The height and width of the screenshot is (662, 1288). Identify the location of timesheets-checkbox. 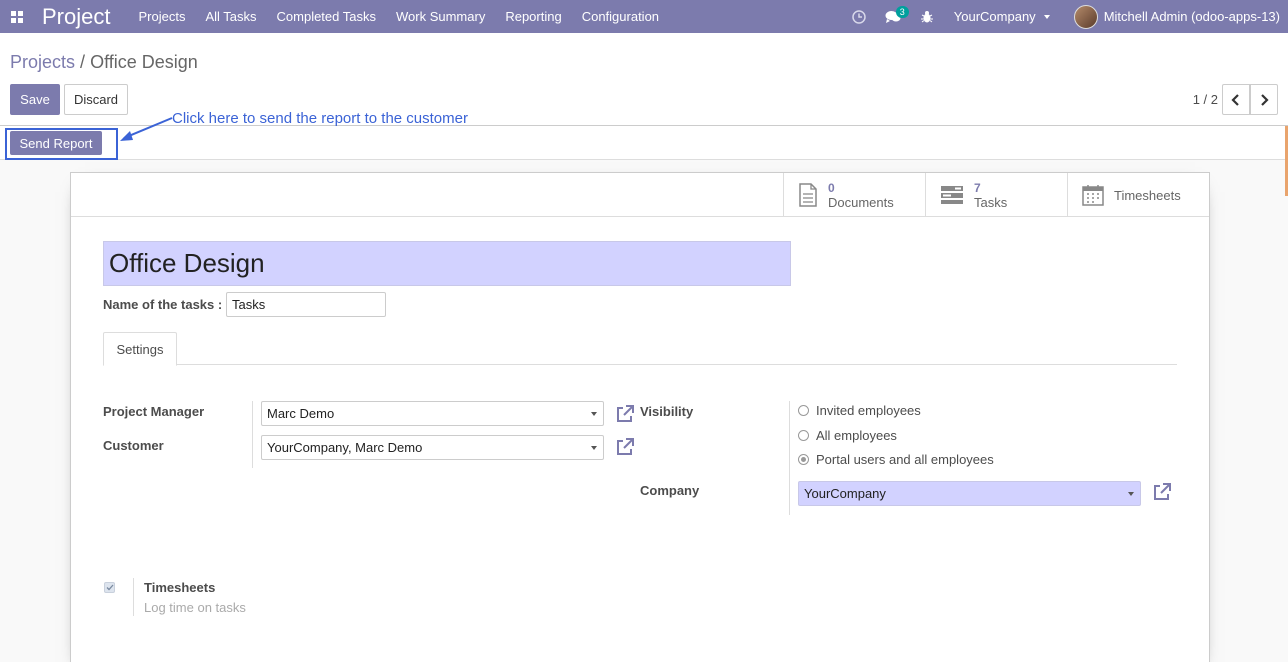
(109, 587).